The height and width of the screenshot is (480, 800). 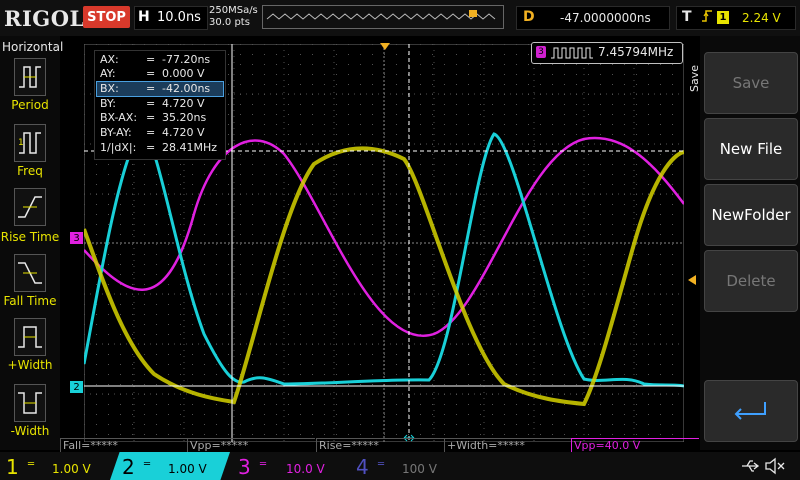 I want to click on freq-counter-channel: 3, so click(x=541, y=52).